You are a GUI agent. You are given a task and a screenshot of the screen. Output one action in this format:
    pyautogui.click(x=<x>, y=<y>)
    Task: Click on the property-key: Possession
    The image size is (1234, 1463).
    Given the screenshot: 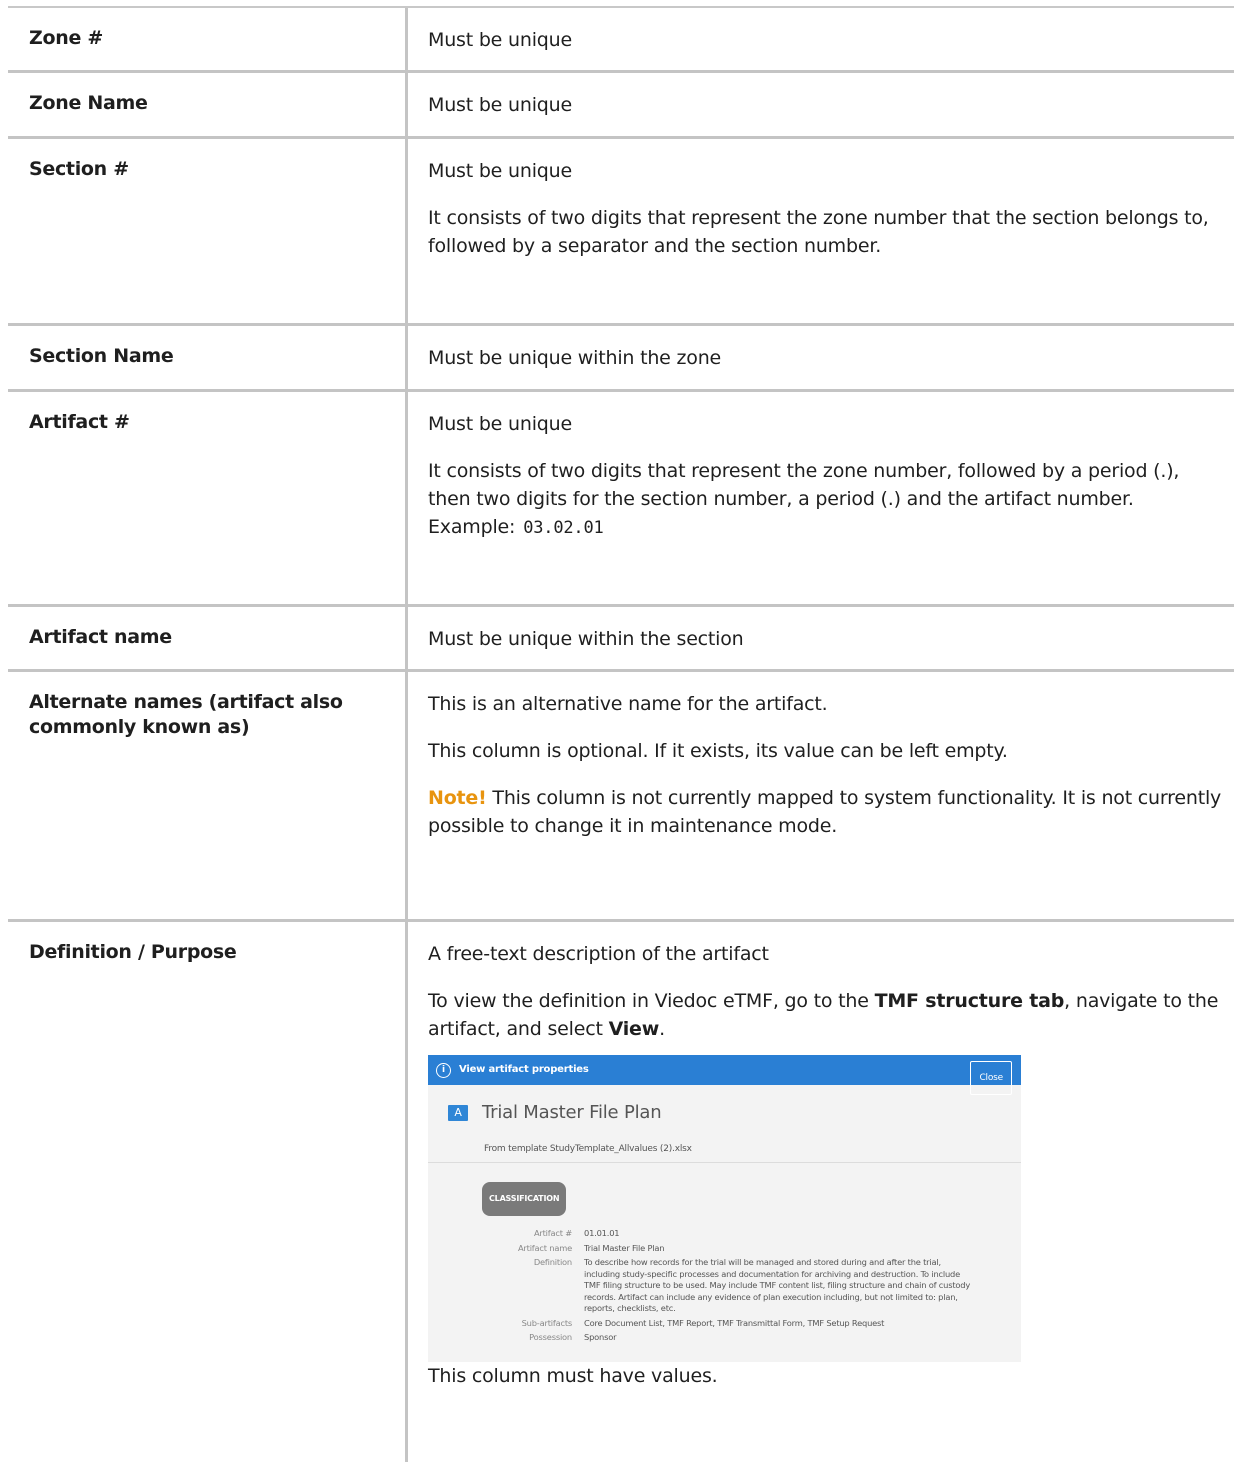 What is the action you would take?
    pyautogui.click(x=550, y=1337)
    